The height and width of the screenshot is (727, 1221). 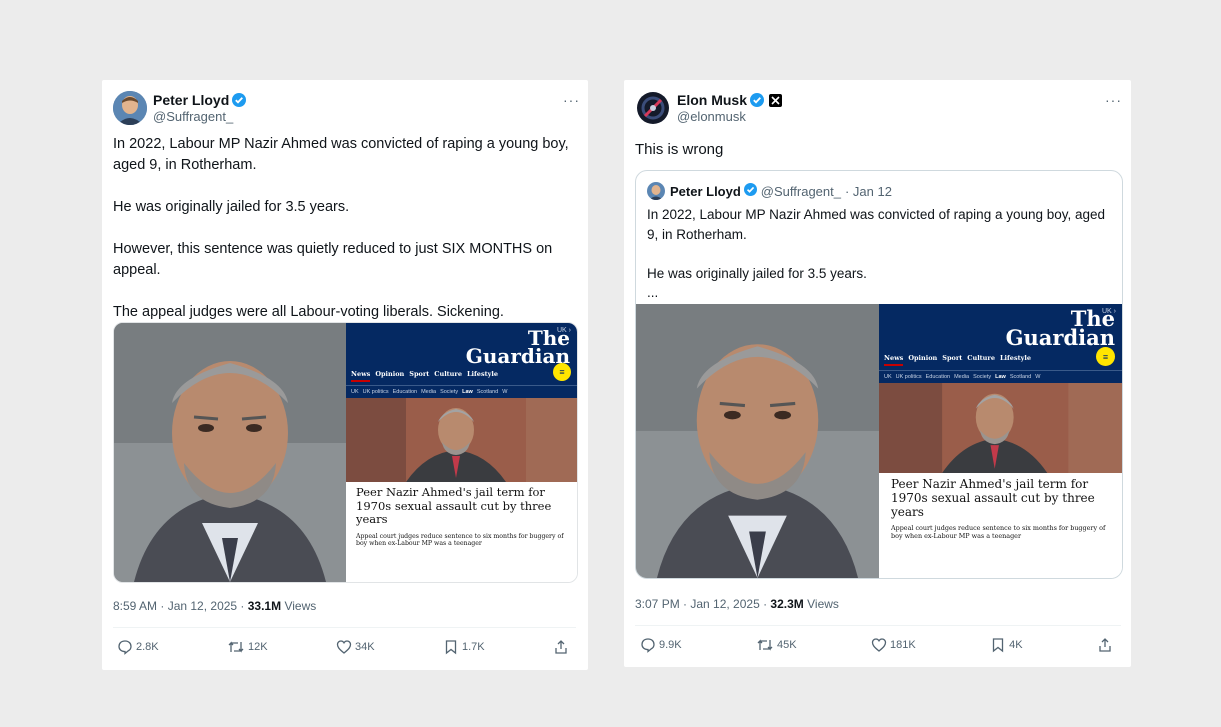 I want to click on quoted-avatar, so click(x=656, y=191).